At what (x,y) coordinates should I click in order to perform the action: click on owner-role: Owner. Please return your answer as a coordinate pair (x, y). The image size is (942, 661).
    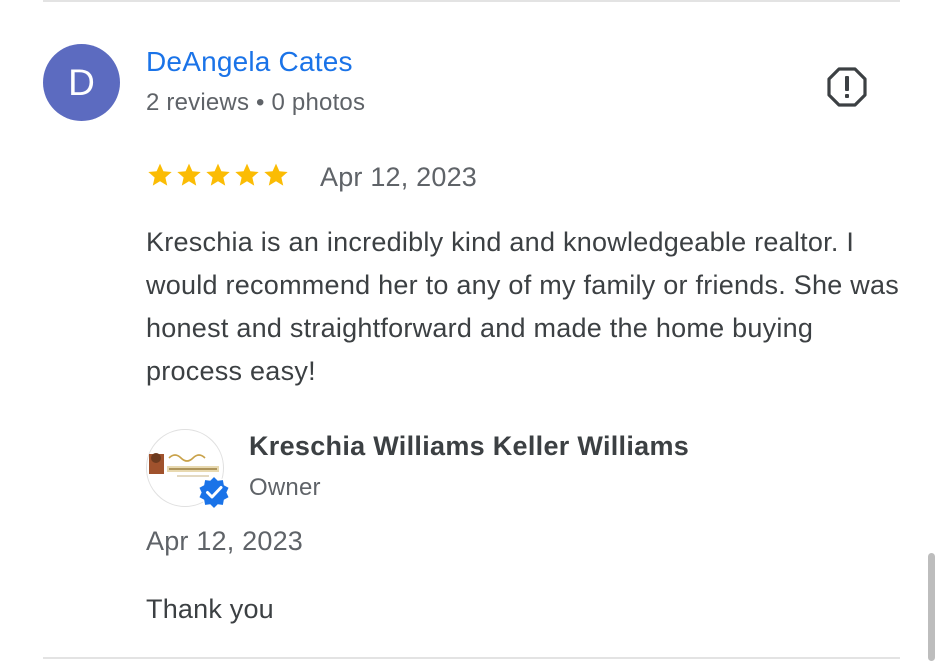
    Looking at the image, I should click on (285, 487).